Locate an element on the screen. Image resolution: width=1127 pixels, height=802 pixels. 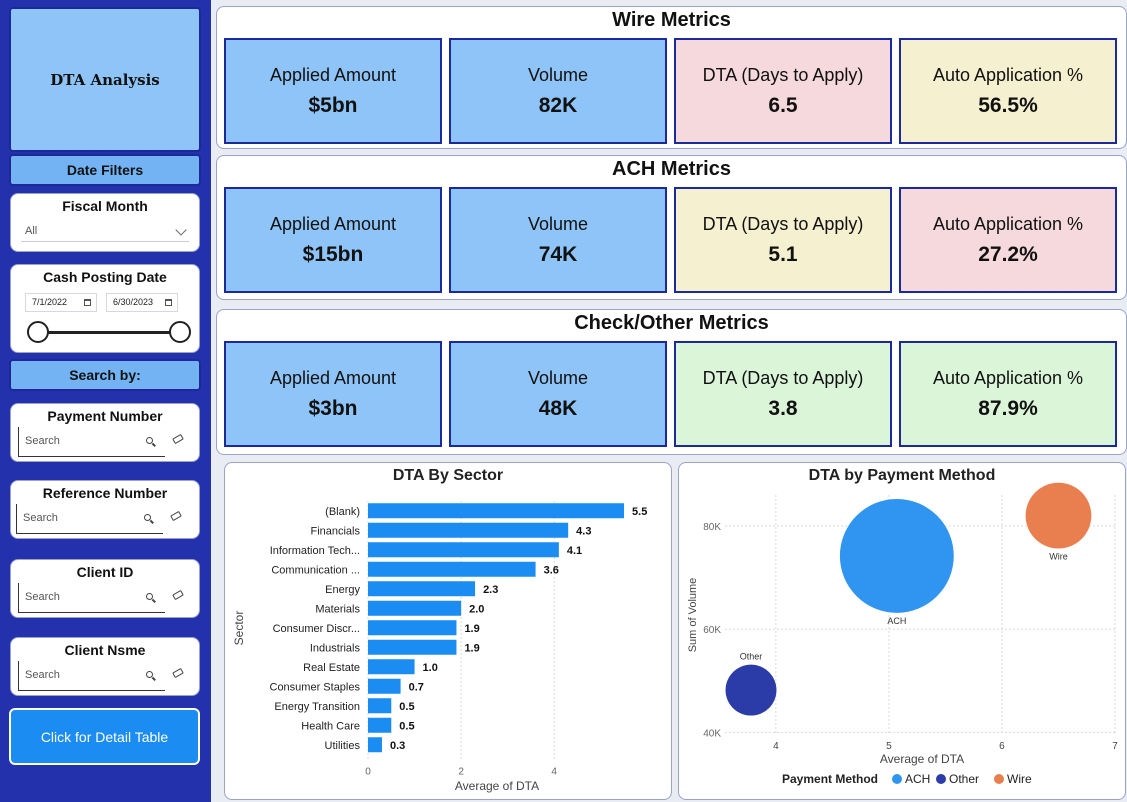
data-label: 1.0 is located at coordinates (430, 668).